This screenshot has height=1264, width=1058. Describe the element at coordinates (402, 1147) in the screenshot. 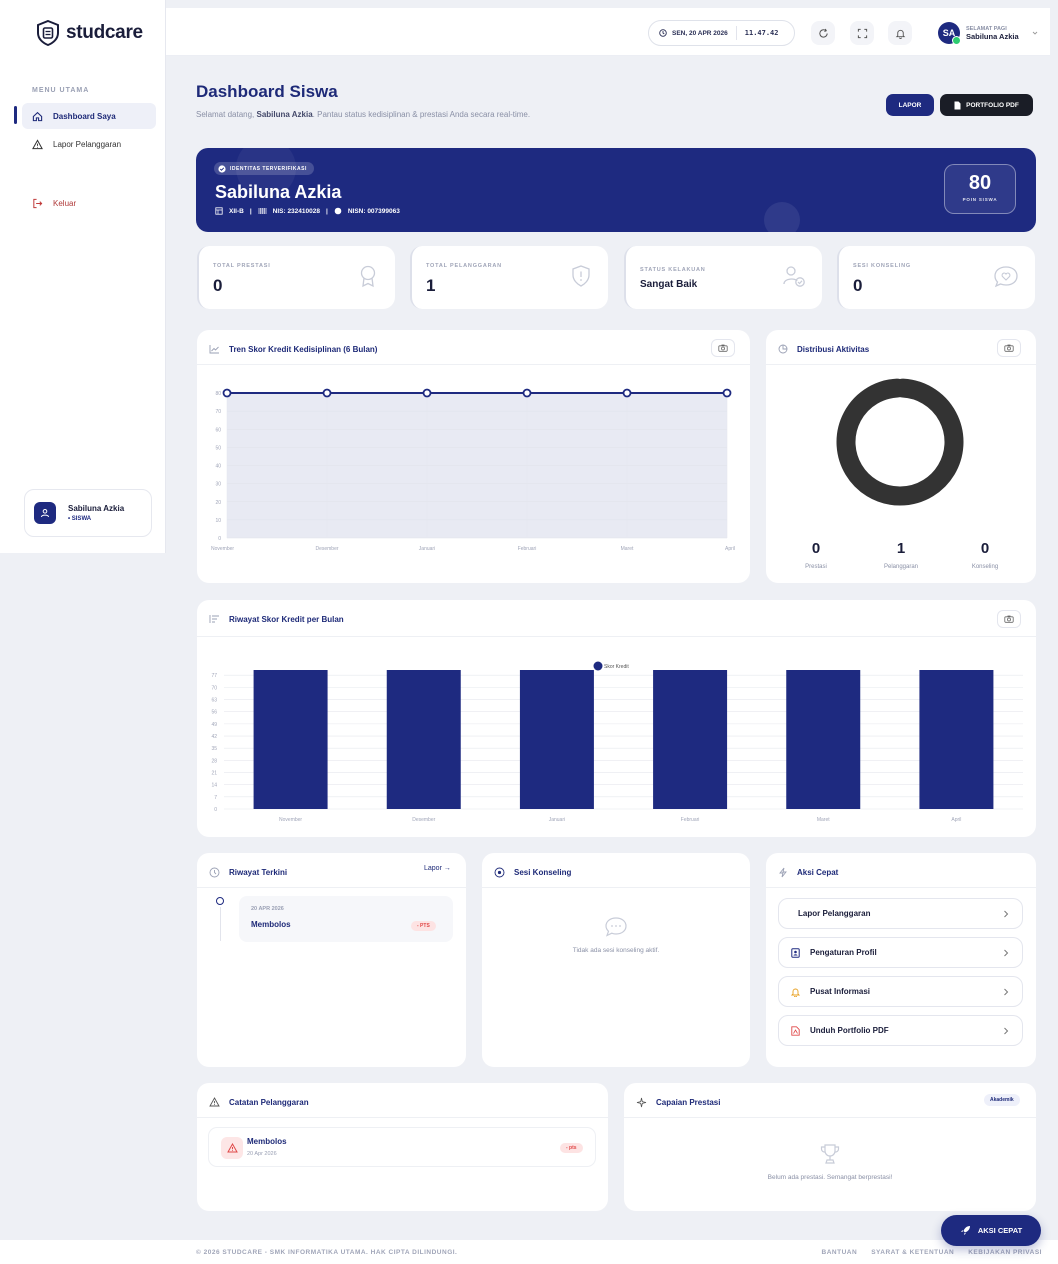

I see `violation-item: Membolos 20 Apr 2026 - pts` at that location.